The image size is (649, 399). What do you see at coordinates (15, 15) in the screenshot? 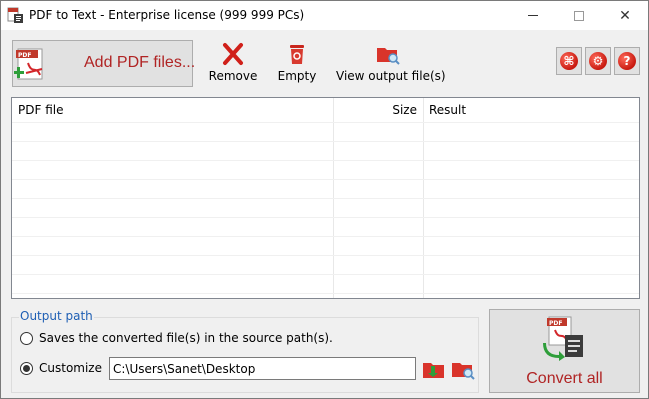
I see `pdf-app-icon` at bounding box center [15, 15].